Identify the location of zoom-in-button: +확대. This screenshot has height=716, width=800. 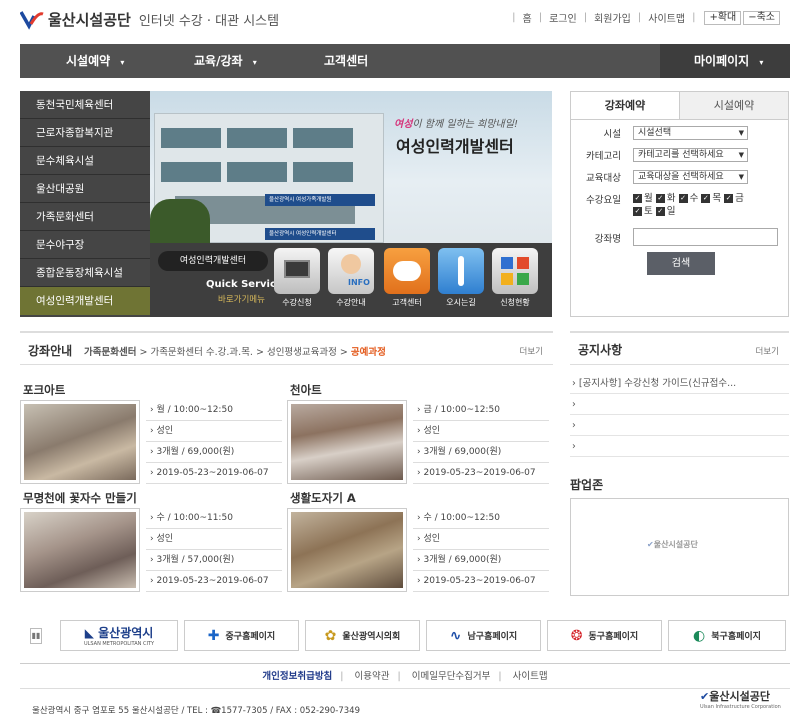
(723, 17).